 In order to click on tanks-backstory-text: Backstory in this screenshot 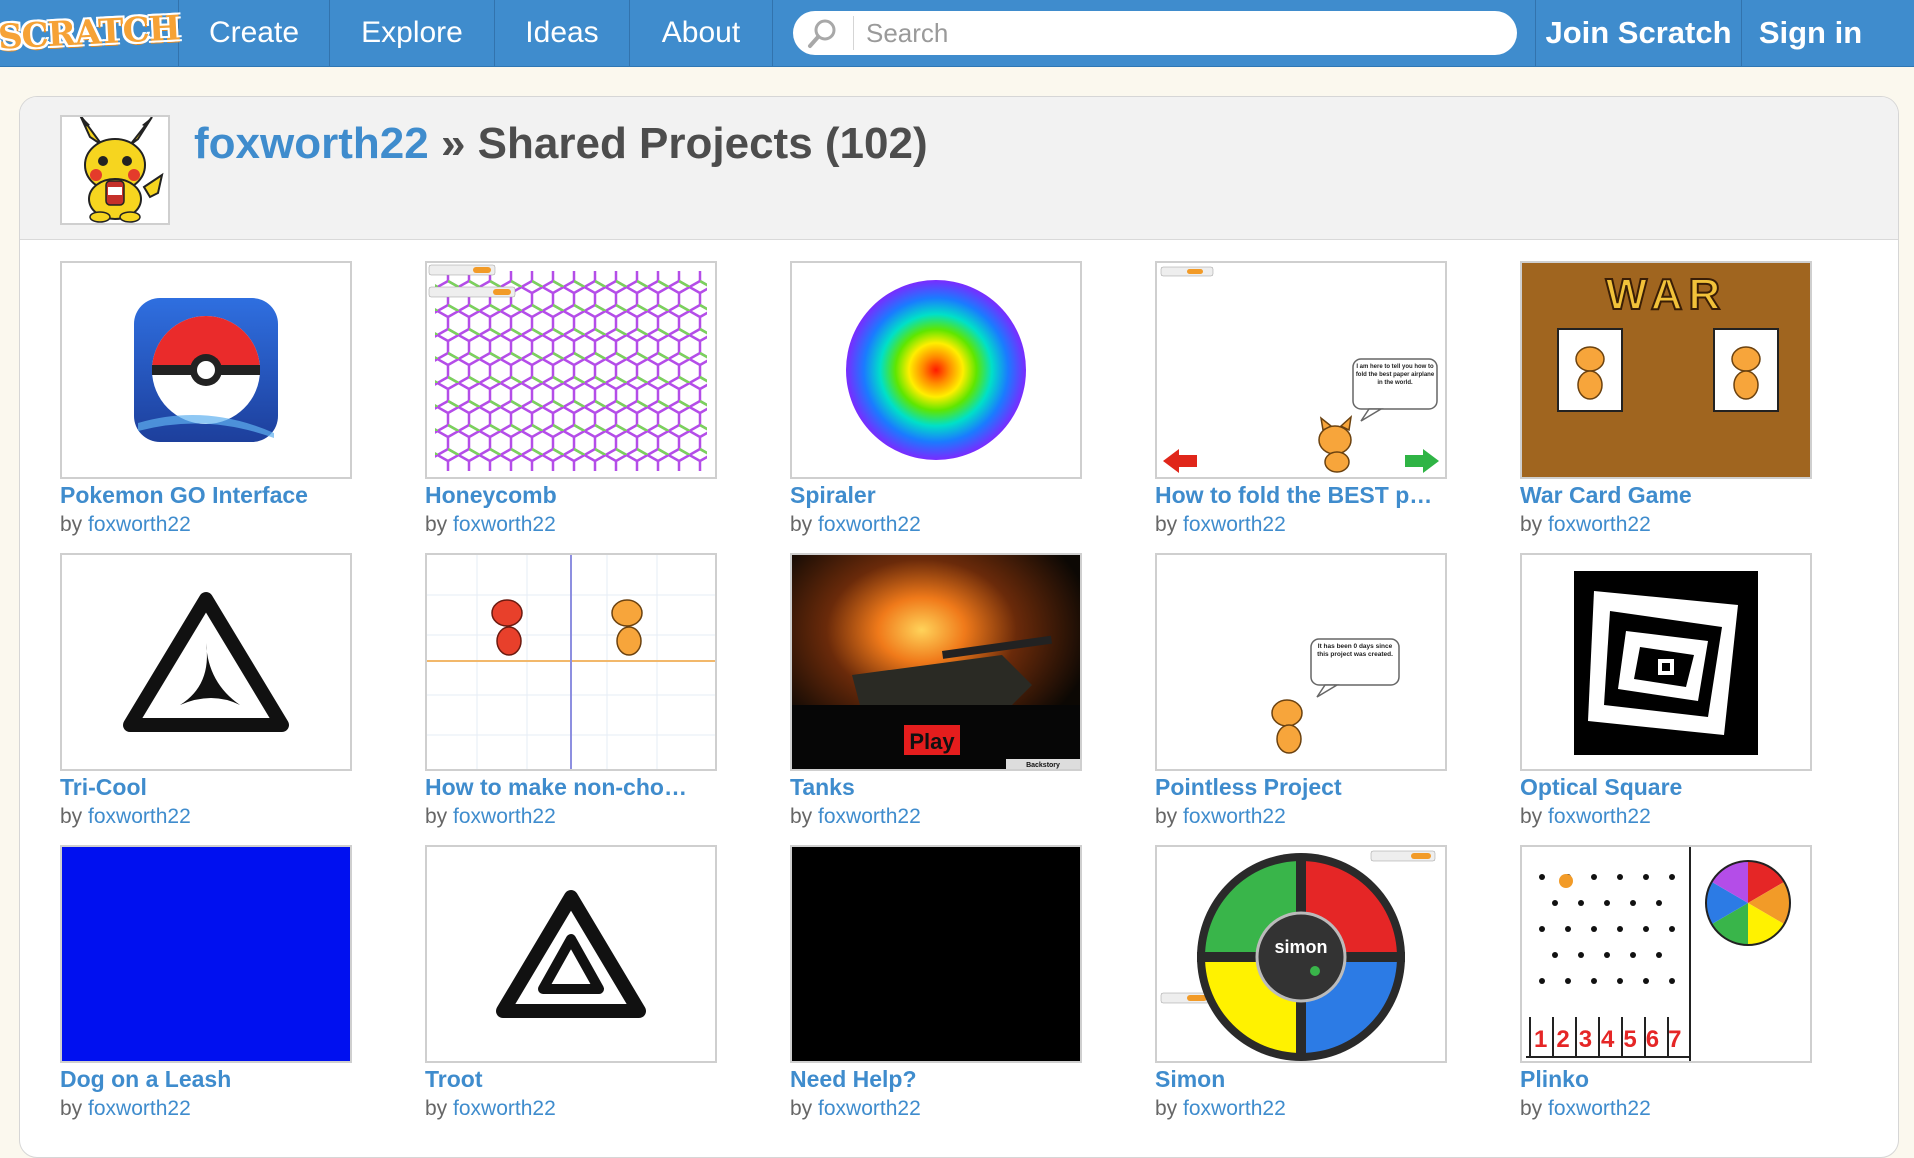, I will do `click(1043, 765)`.